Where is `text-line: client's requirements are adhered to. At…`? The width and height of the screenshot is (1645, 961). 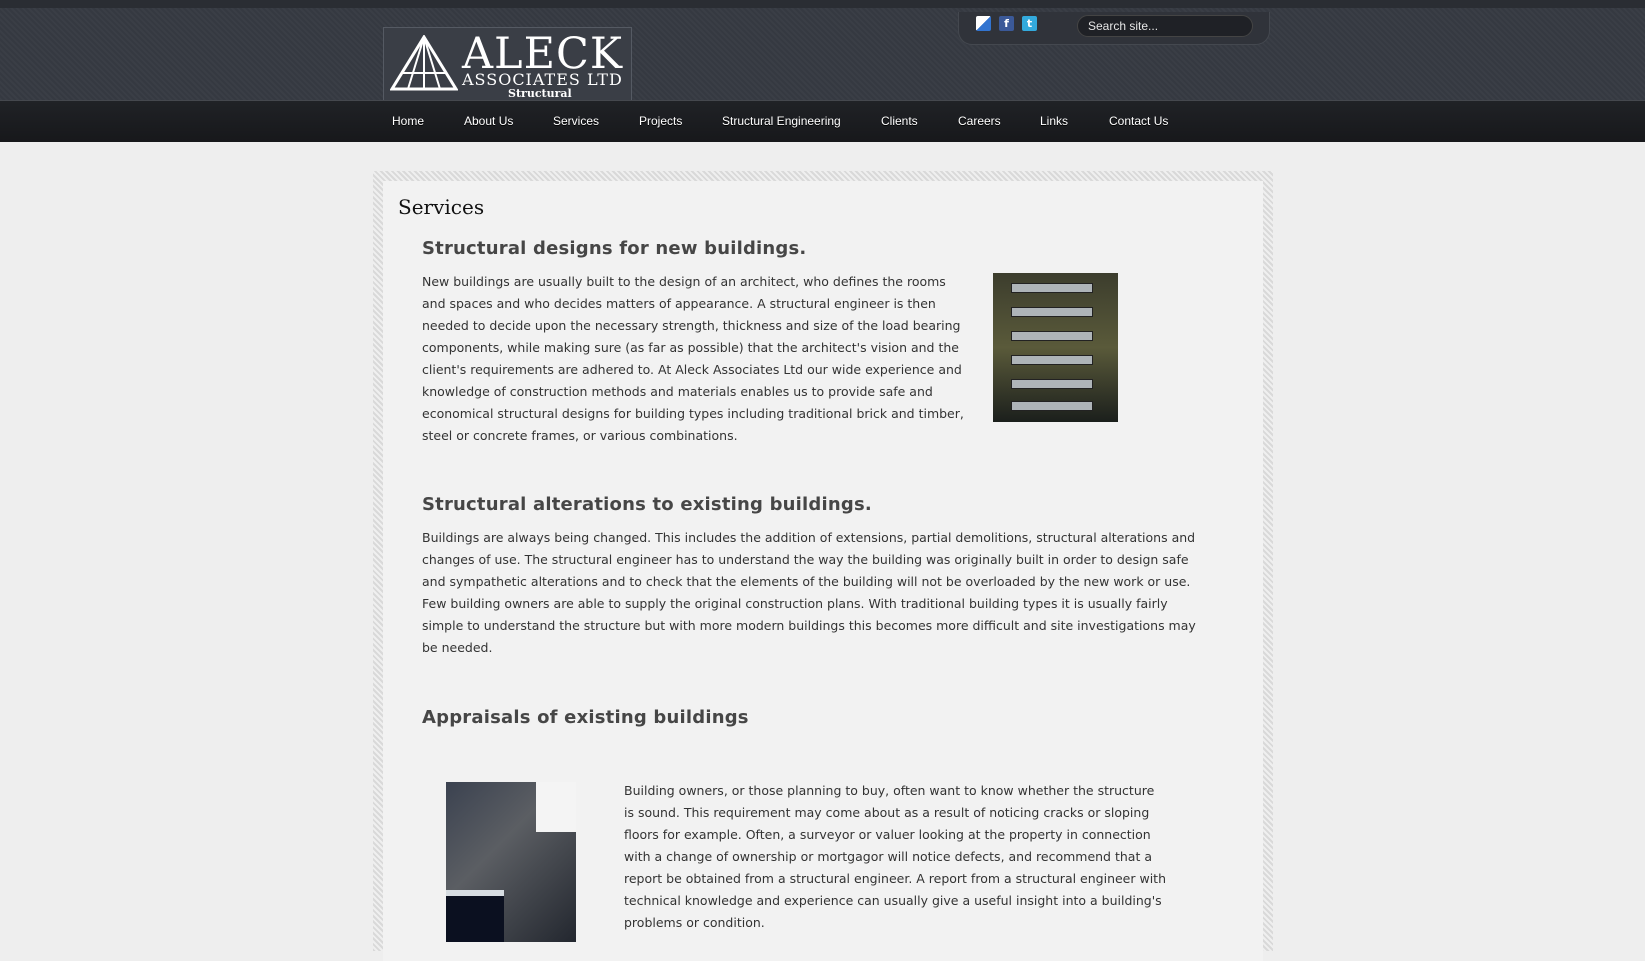
text-line: client's requirements are adhered to. At… is located at coordinates (692, 369).